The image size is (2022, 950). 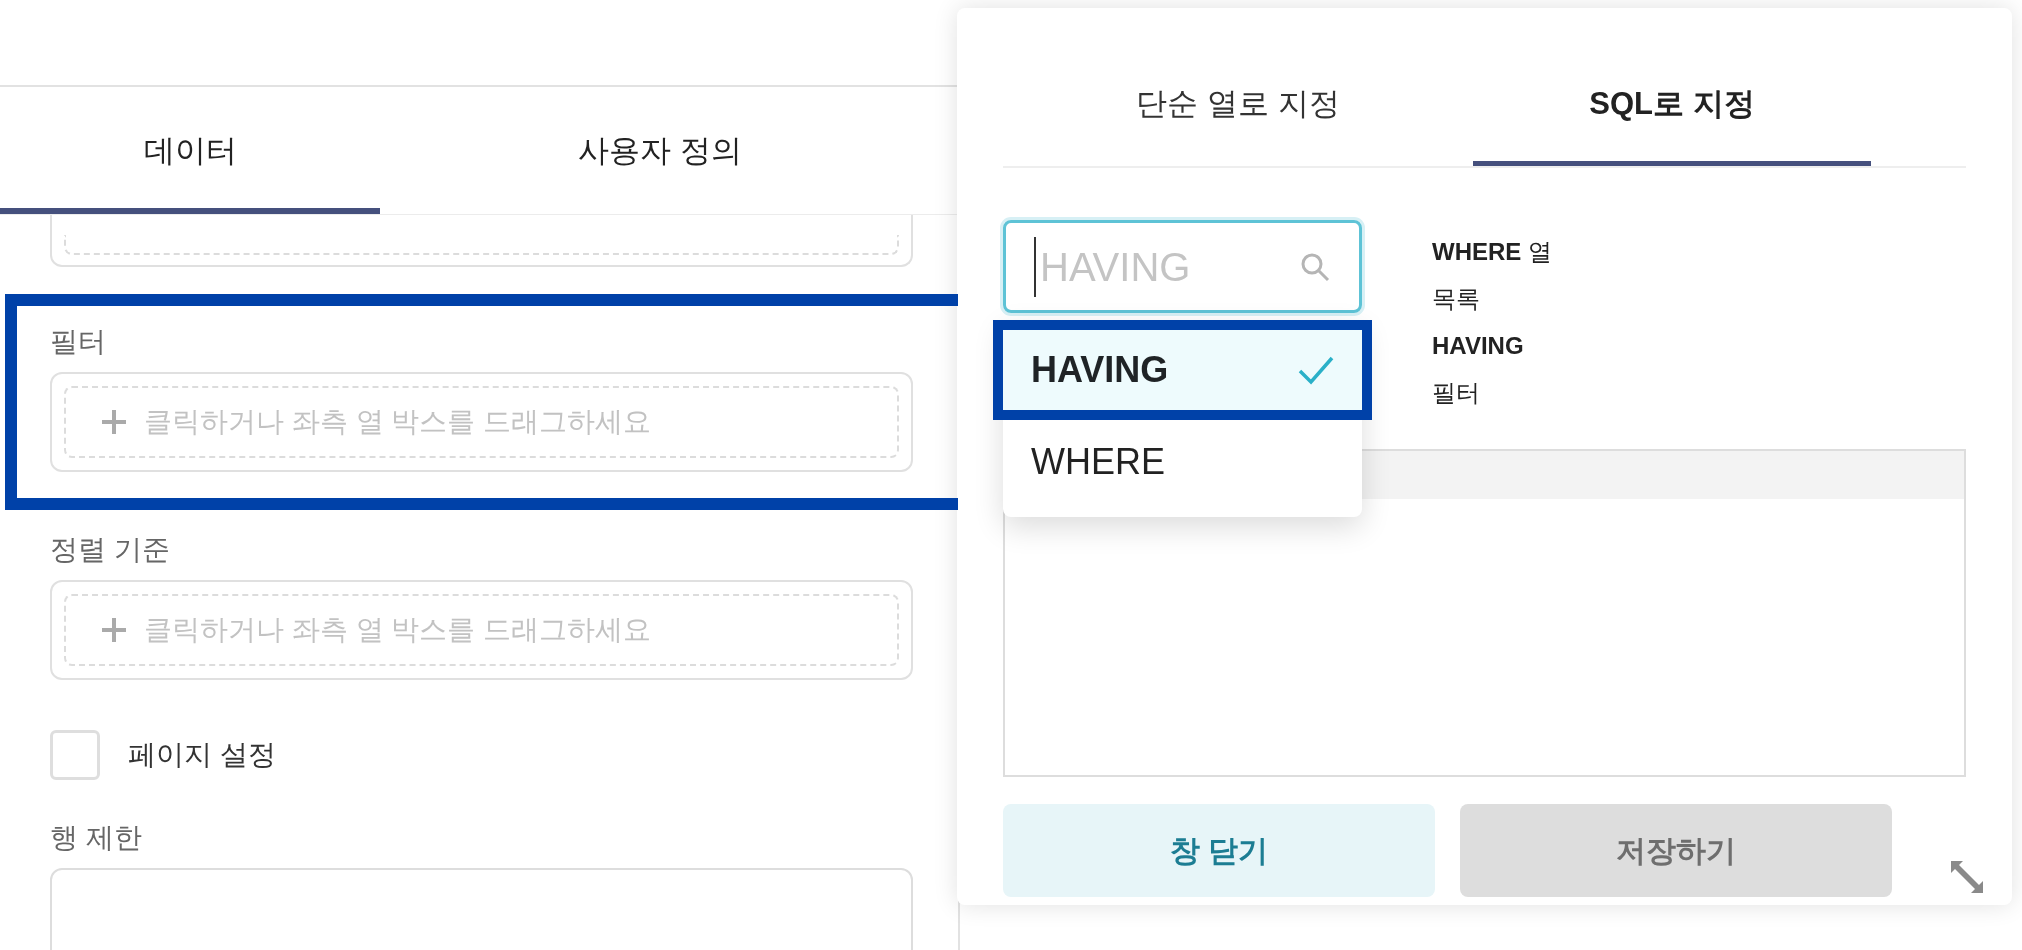 What do you see at coordinates (660, 150) in the screenshot?
I see `tab: 사용자 정의` at bounding box center [660, 150].